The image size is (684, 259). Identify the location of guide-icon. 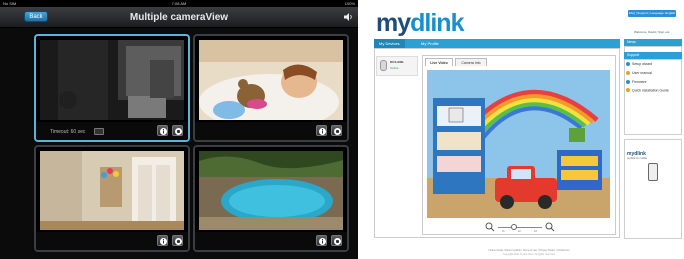
(628, 90).